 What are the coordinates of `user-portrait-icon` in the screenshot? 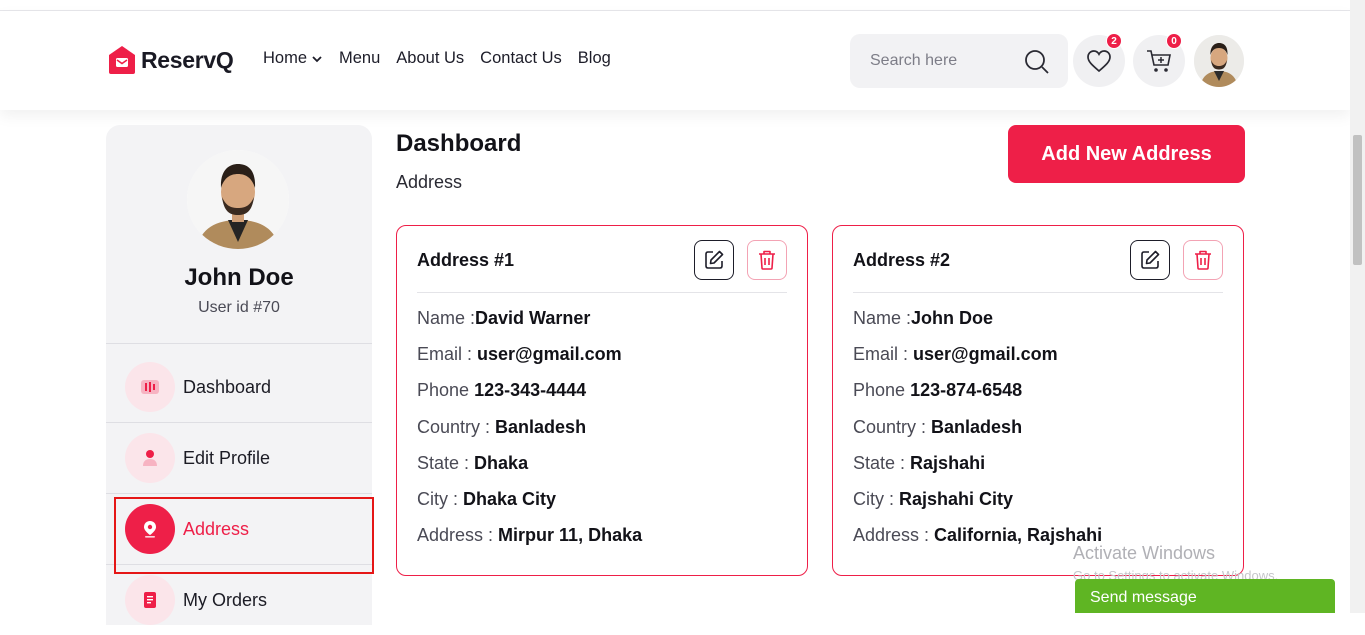 It's located at (238, 199).